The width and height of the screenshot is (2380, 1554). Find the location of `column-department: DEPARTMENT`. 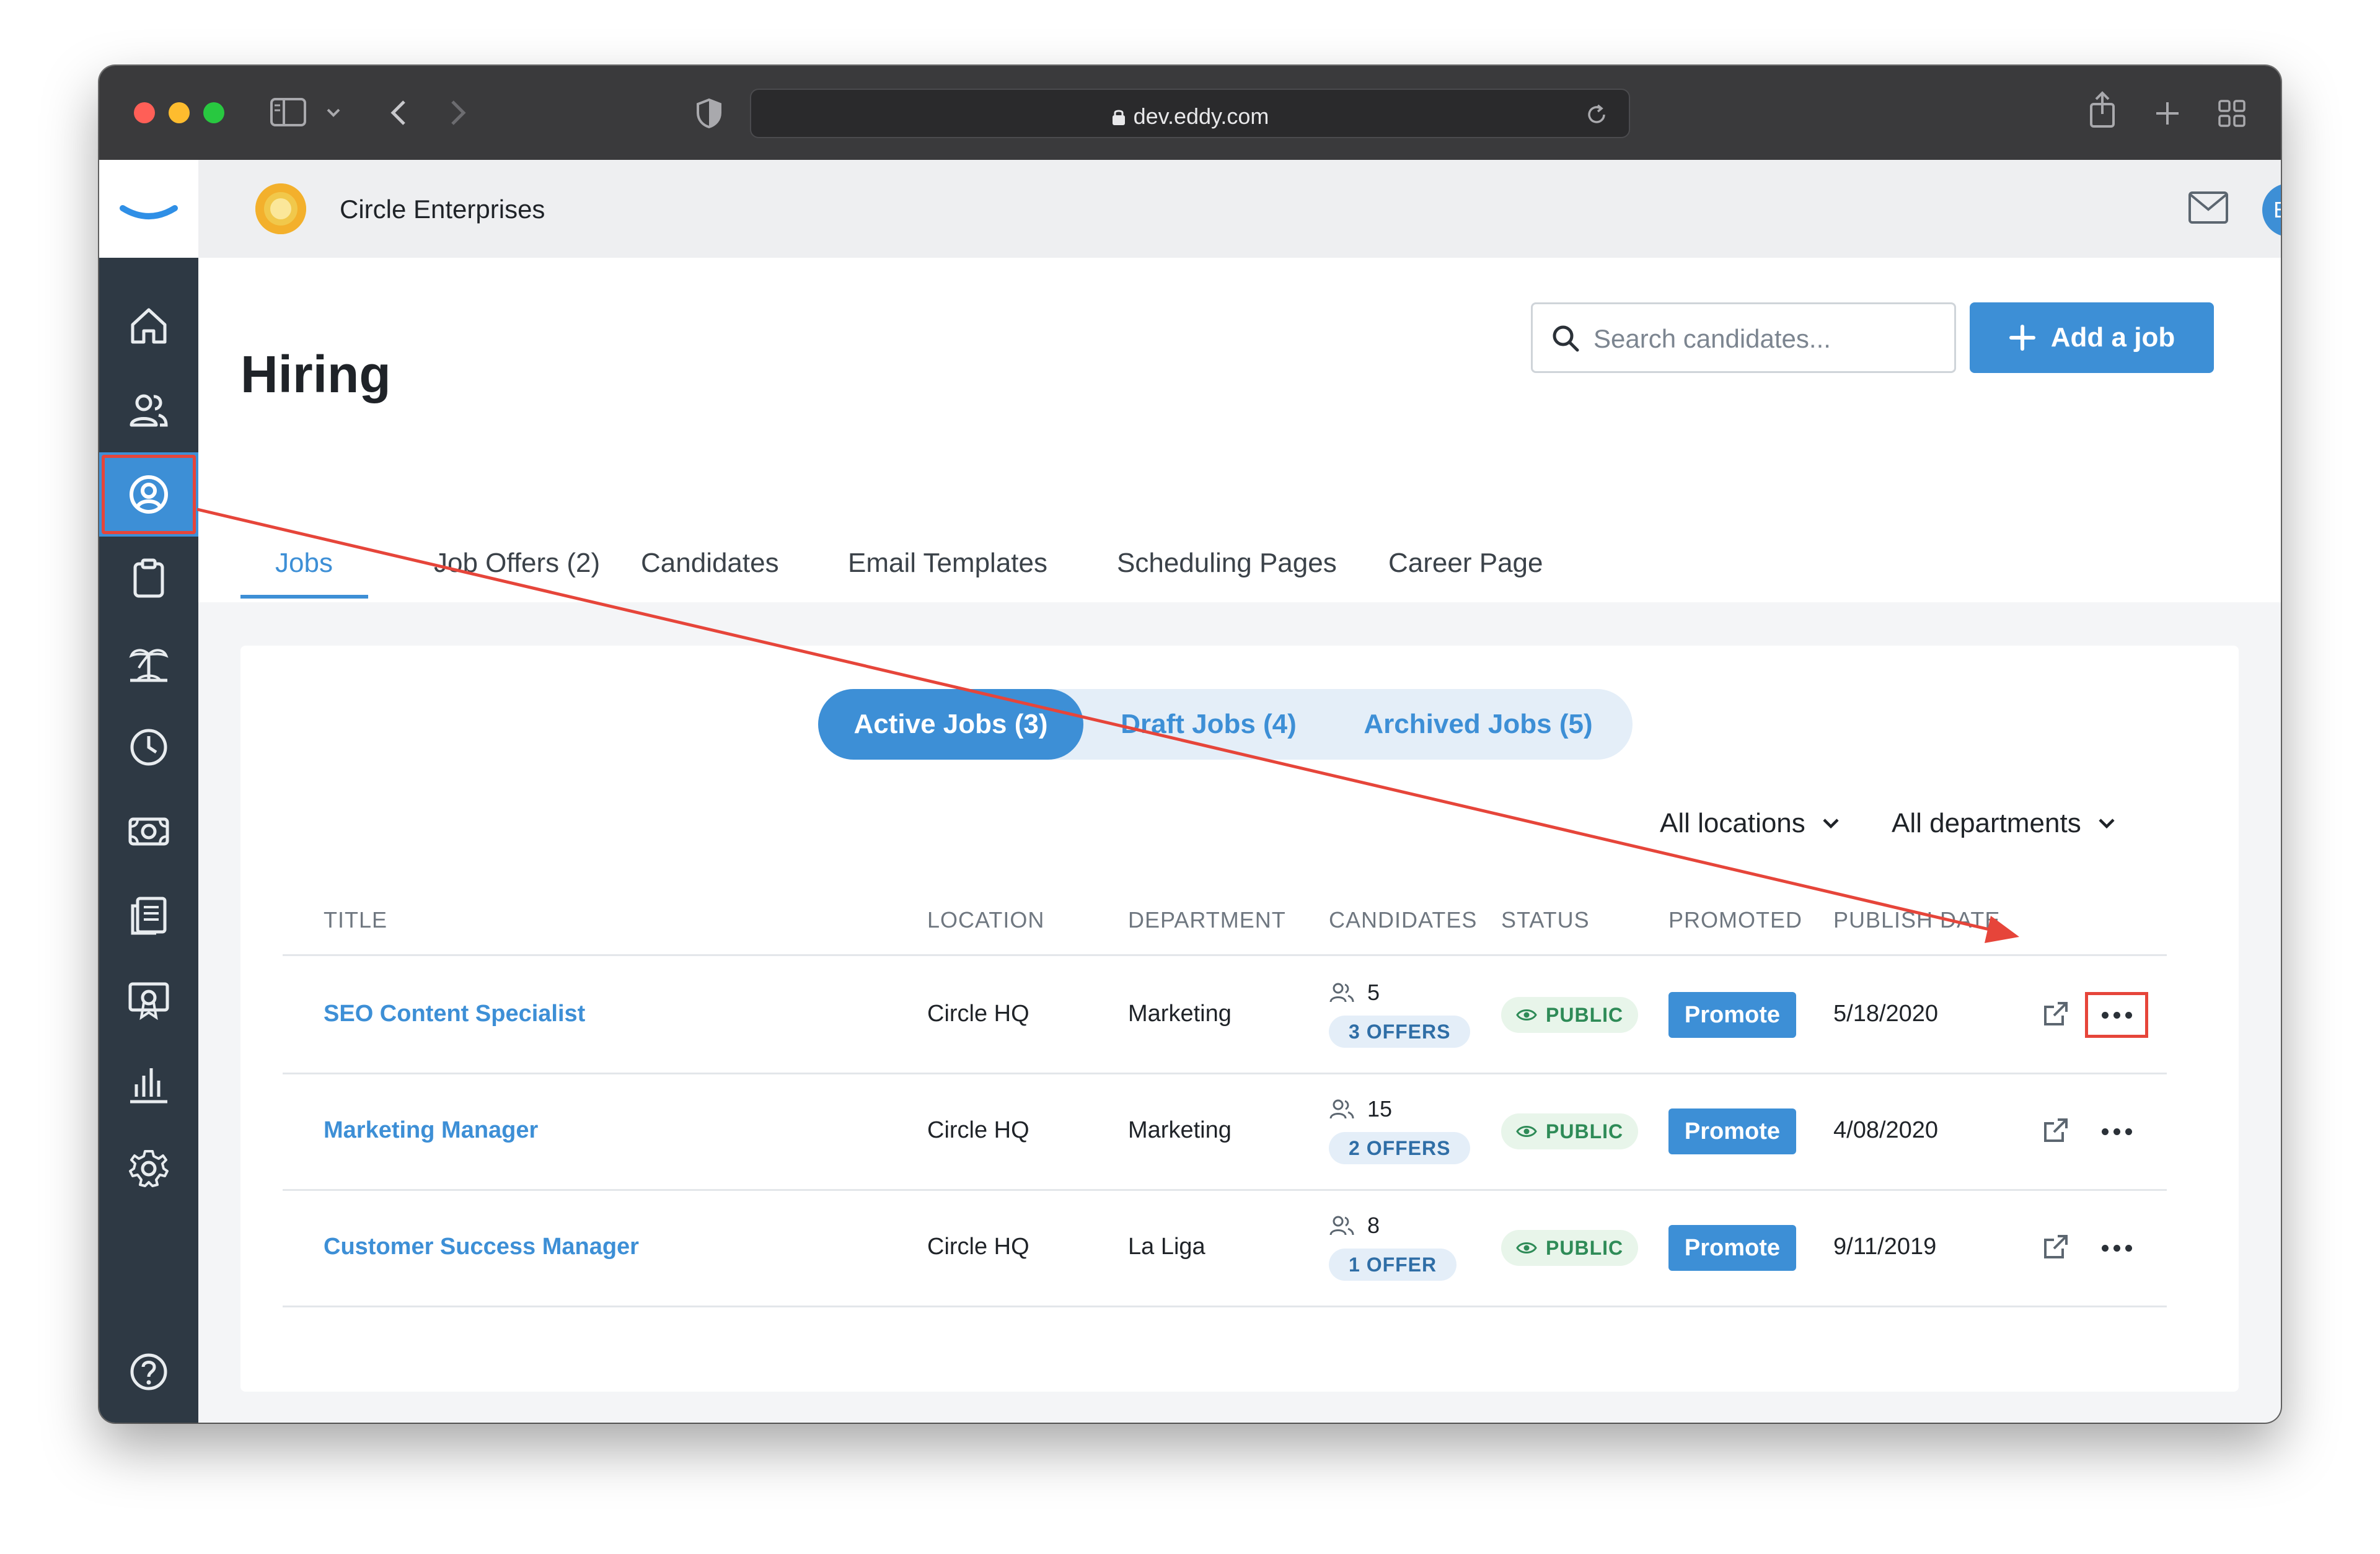

column-department: DEPARTMENT is located at coordinates (1207, 920).